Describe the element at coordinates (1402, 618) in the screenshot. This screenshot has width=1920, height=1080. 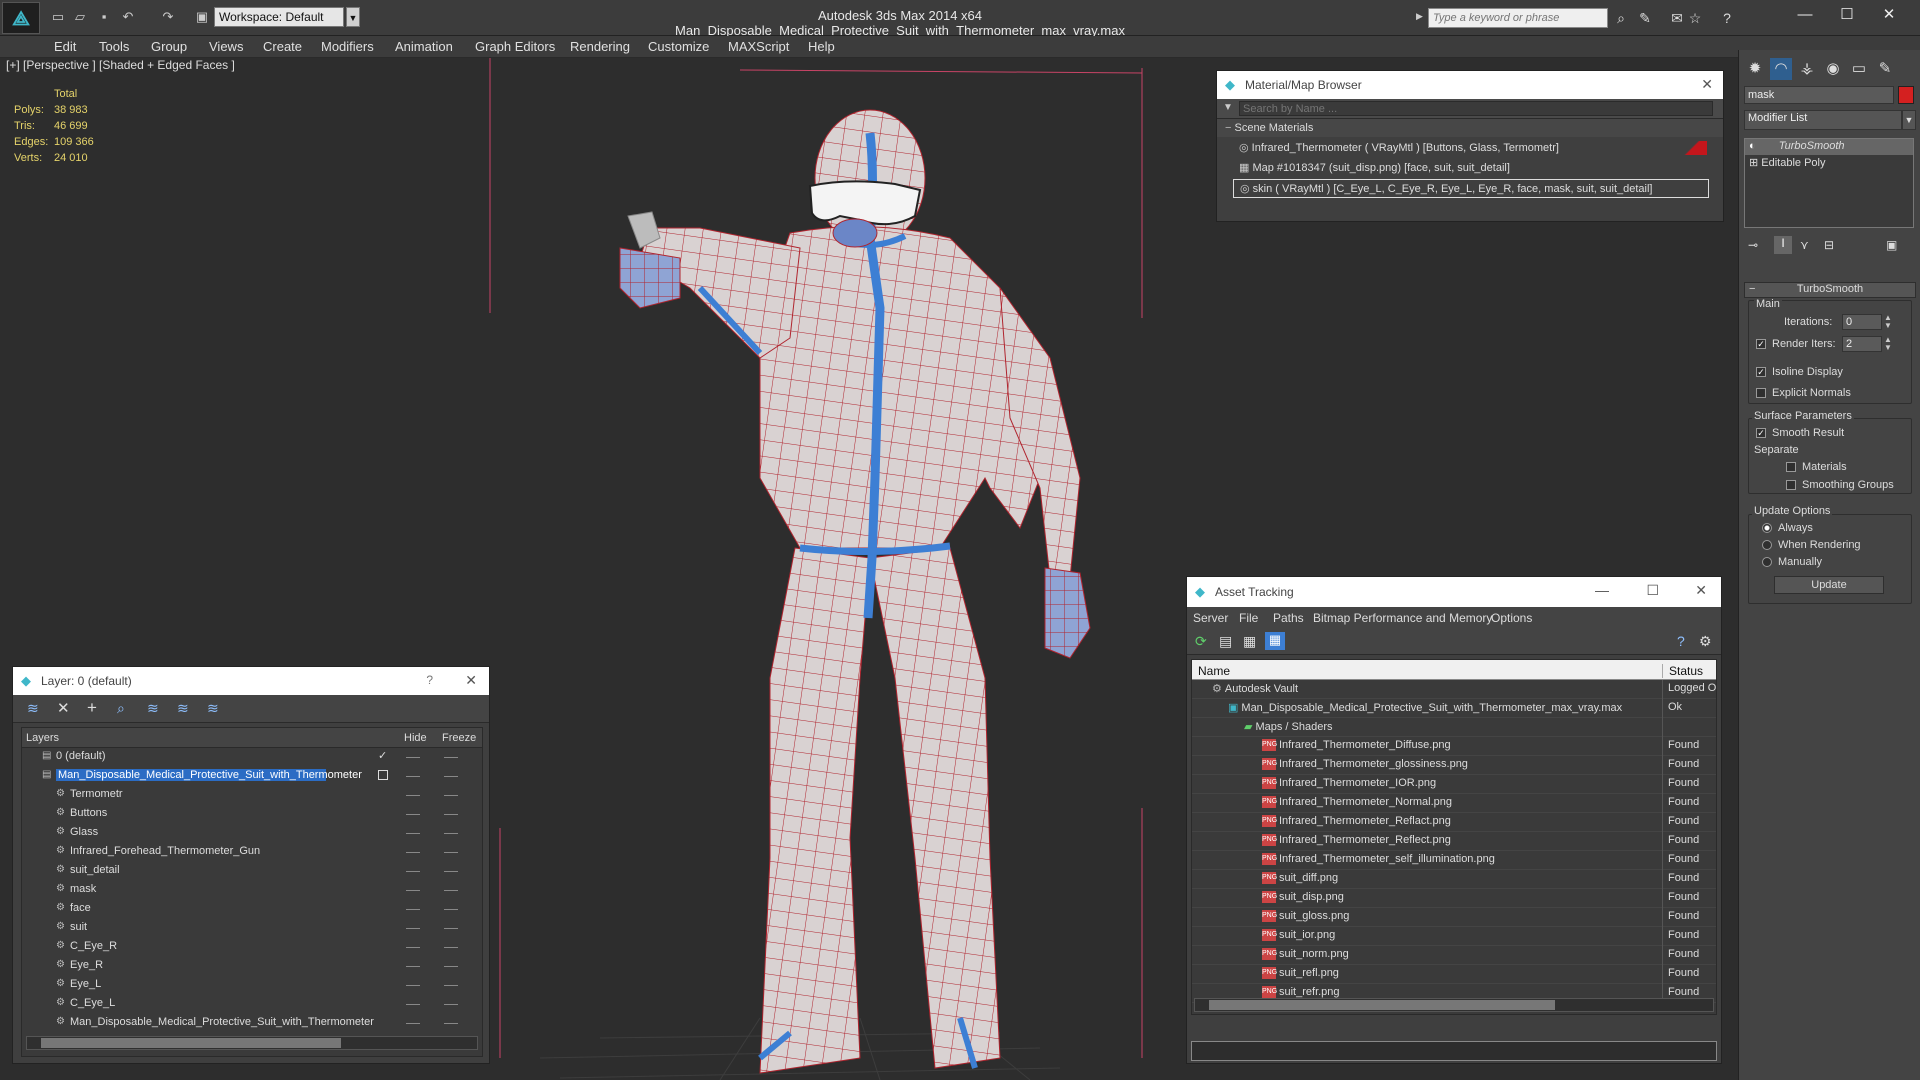
I see `asset-menu-bitmap-performance: Bitmap Performance and Memory` at that location.